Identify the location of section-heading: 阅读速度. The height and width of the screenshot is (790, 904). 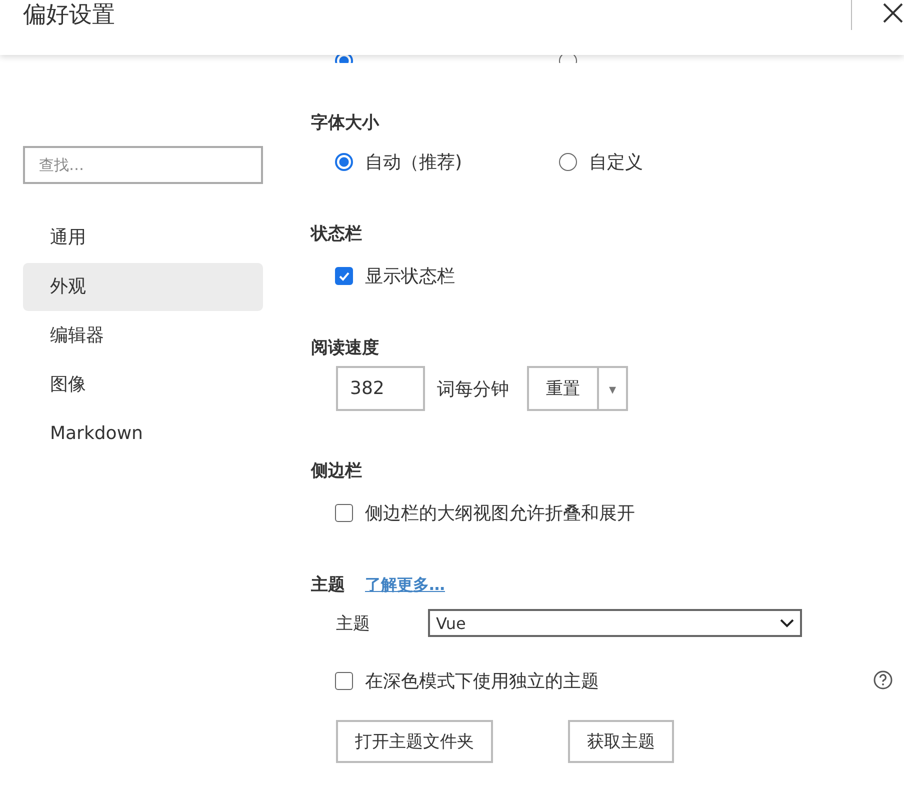
(345, 348).